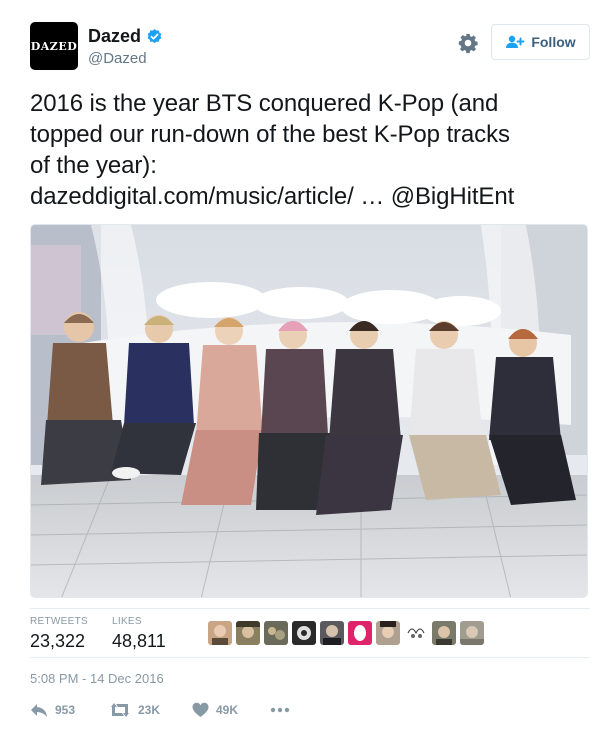  I want to click on retweets-label: RETWEETS, so click(59, 621).